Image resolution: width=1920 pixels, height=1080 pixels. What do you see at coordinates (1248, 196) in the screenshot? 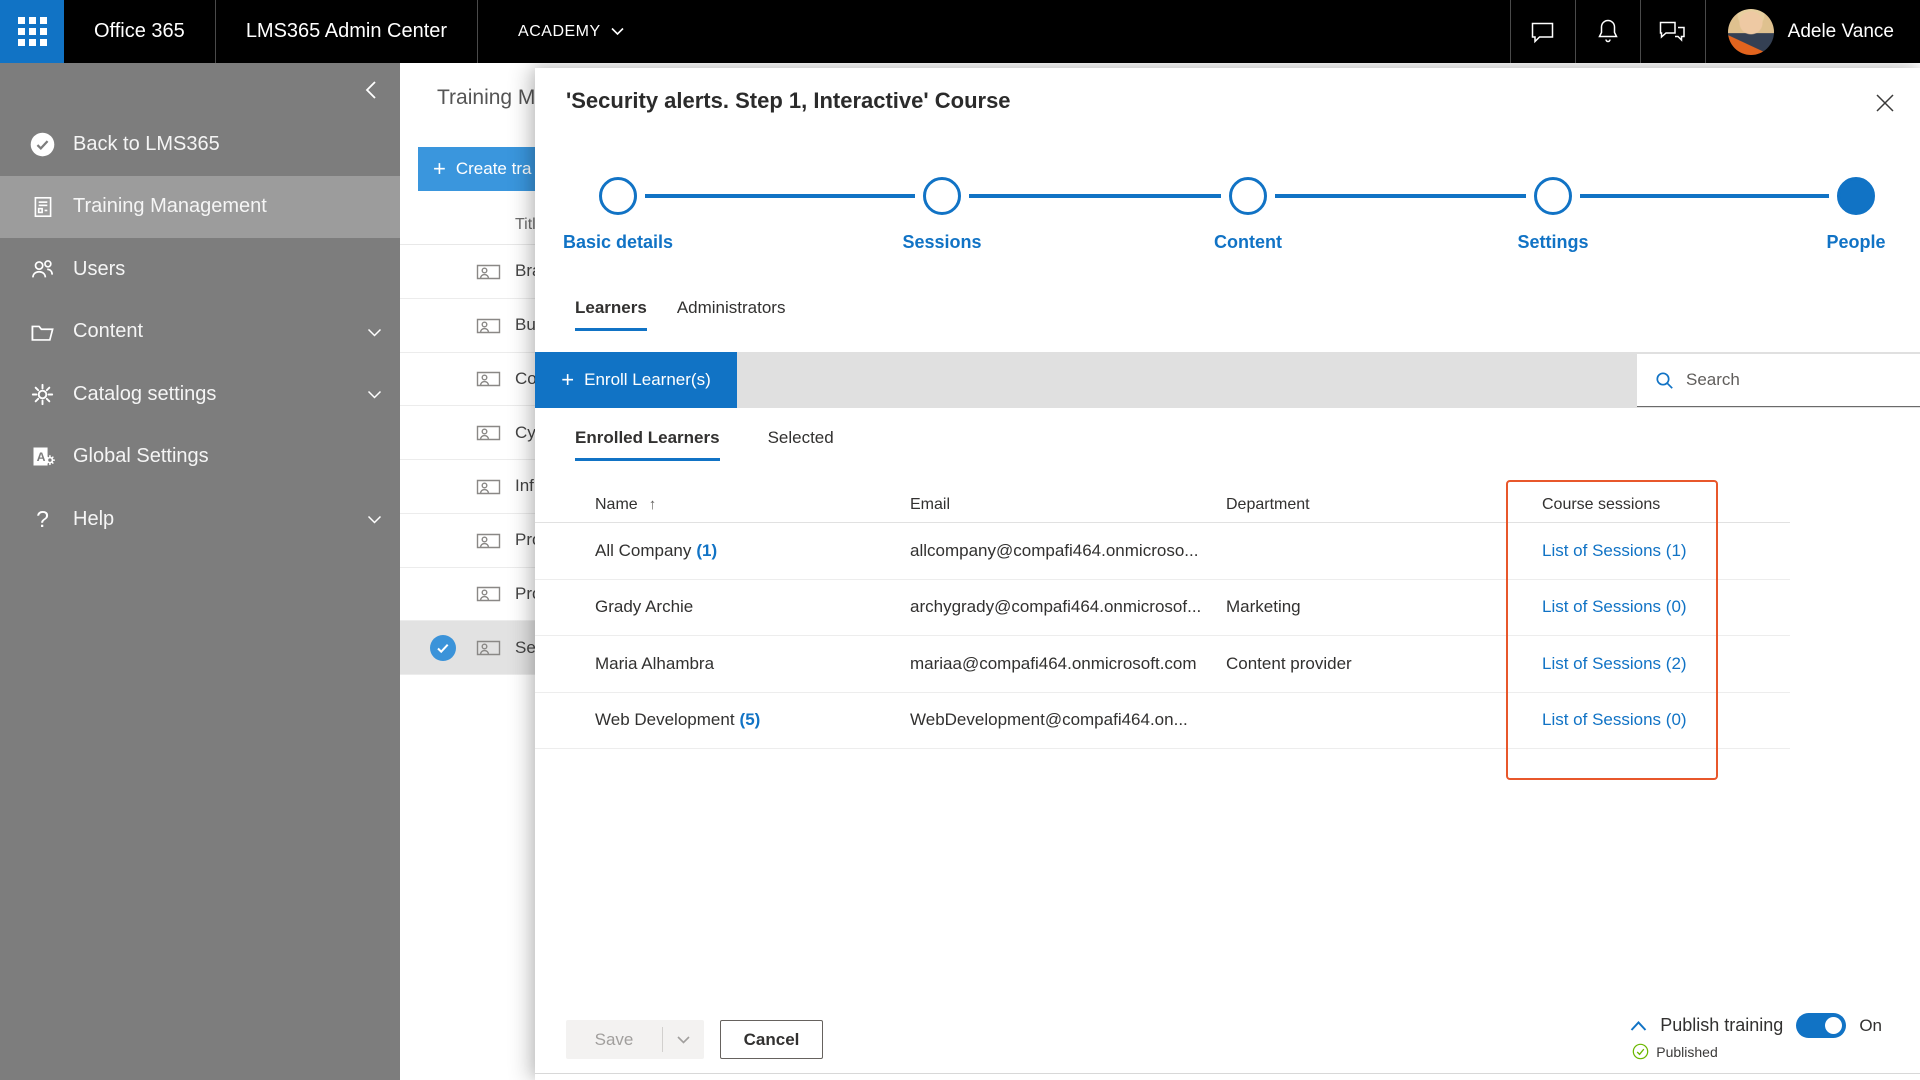
I see `step-content` at bounding box center [1248, 196].